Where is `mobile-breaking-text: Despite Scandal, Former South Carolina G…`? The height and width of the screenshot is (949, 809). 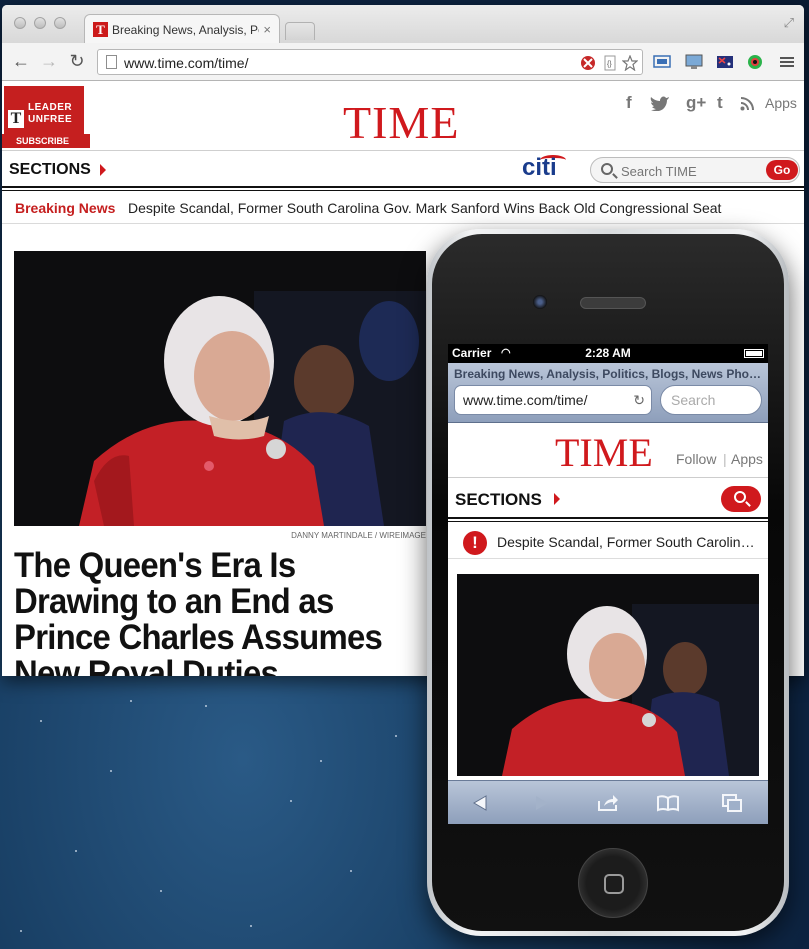 mobile-breaking-text: Despite Scandal, Former South Carolina G… is located at coordinates (628, 542).